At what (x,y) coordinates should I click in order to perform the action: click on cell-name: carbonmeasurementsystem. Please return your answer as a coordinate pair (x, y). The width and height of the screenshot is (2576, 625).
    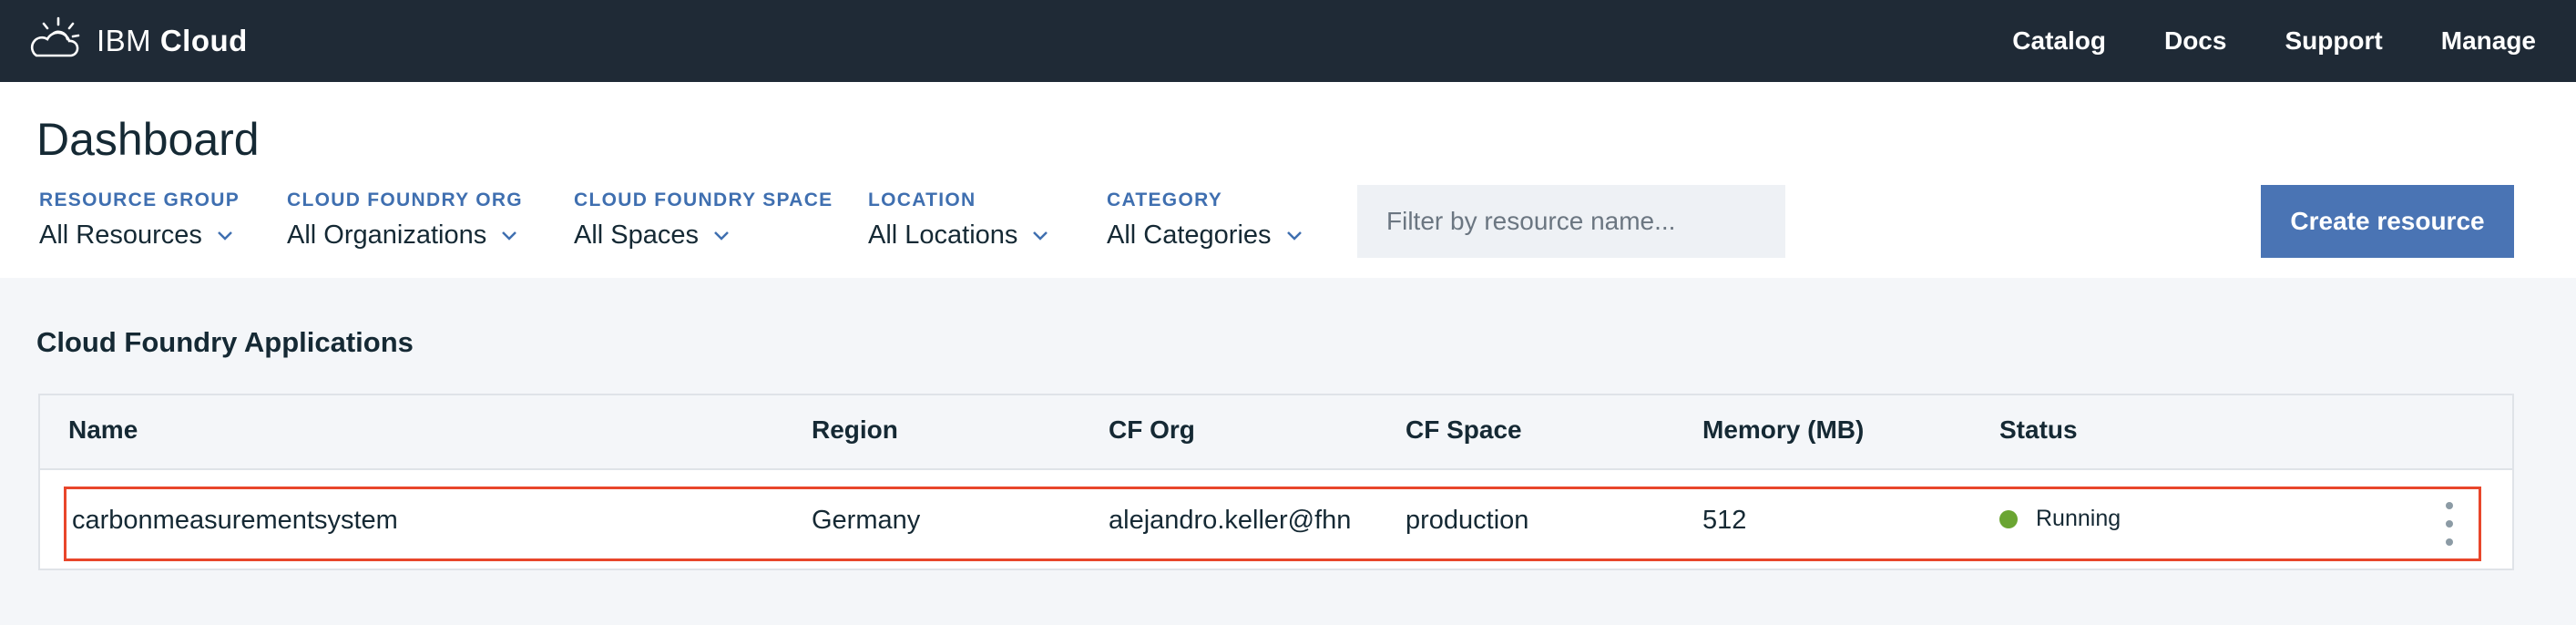
    Looking at the image, I should click on (235, 521).